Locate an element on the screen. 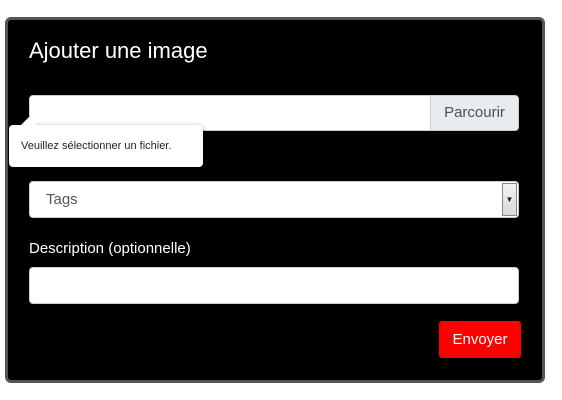  triangle-down-icon: ▼ is located at coordinates (509, 199).